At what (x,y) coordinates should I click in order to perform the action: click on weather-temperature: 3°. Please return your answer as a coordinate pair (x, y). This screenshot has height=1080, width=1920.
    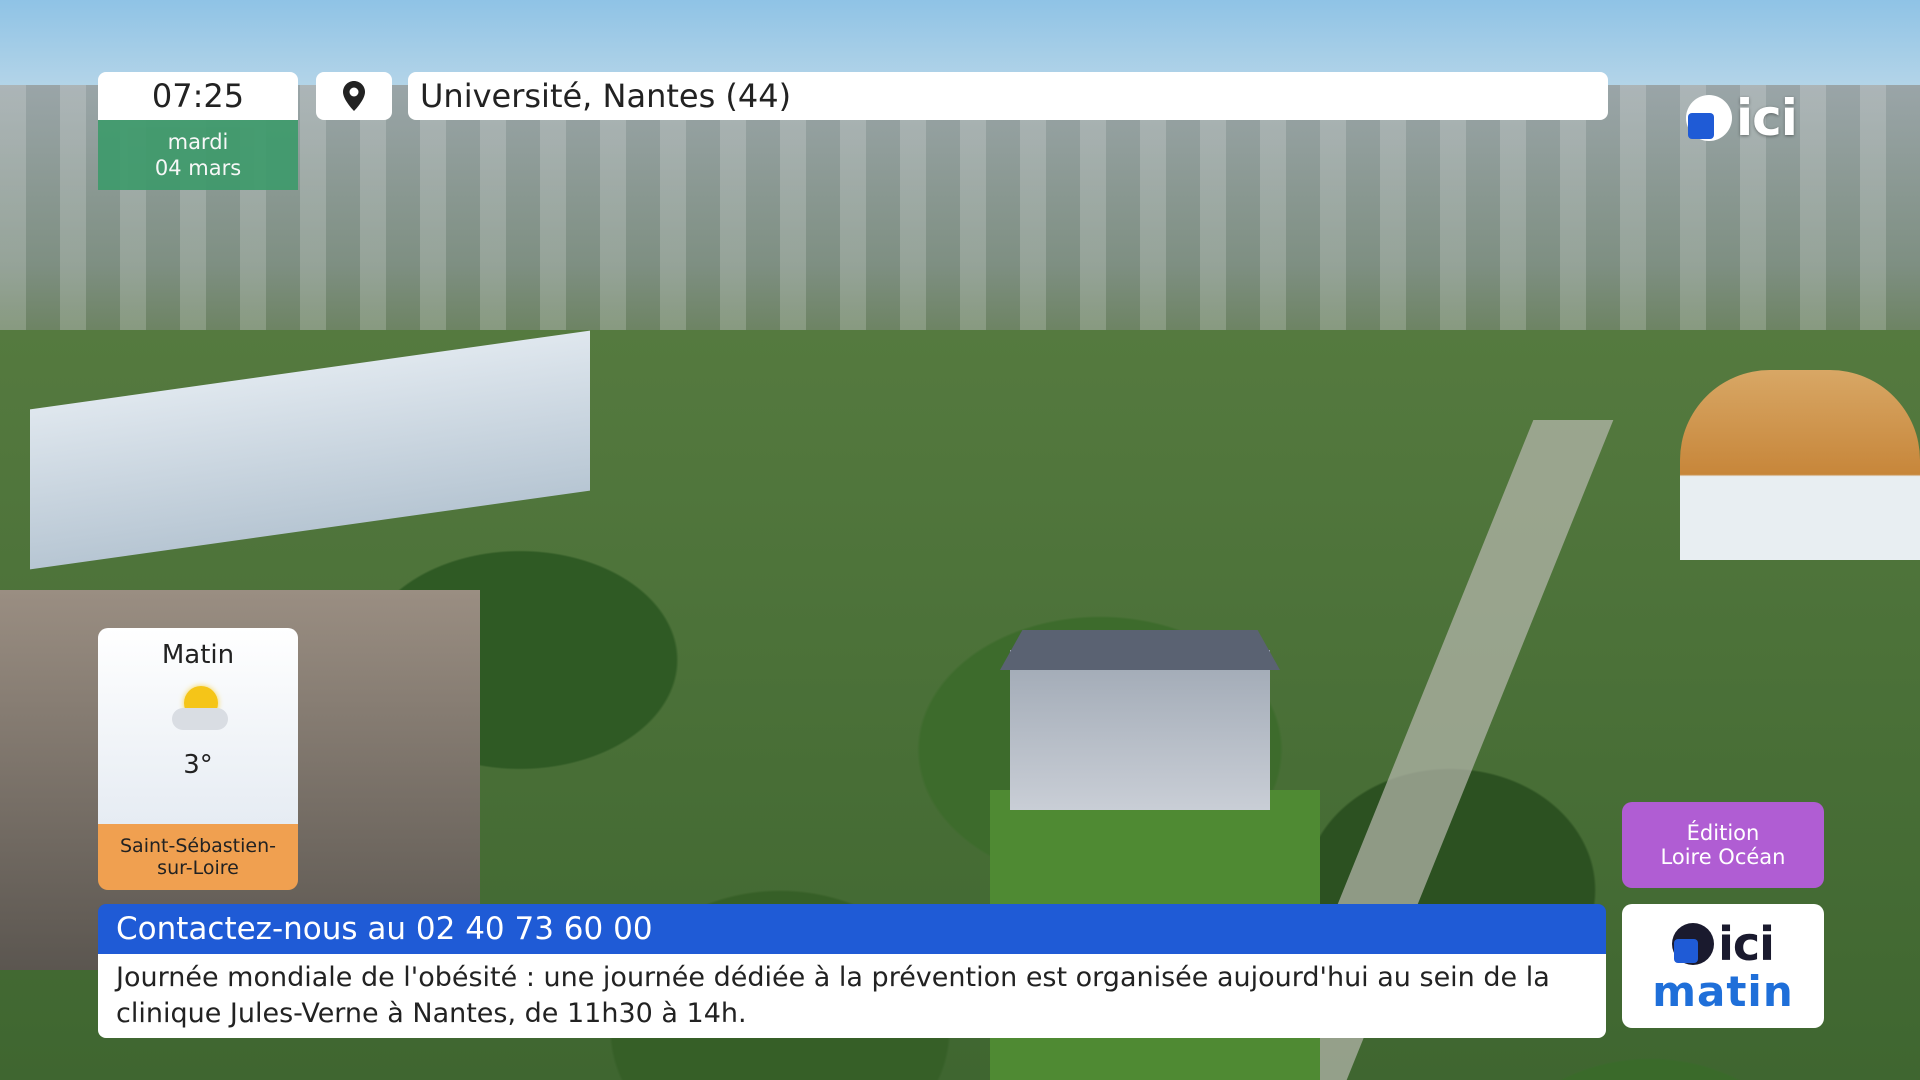
    Looking at the image, I should click on (198, 765).